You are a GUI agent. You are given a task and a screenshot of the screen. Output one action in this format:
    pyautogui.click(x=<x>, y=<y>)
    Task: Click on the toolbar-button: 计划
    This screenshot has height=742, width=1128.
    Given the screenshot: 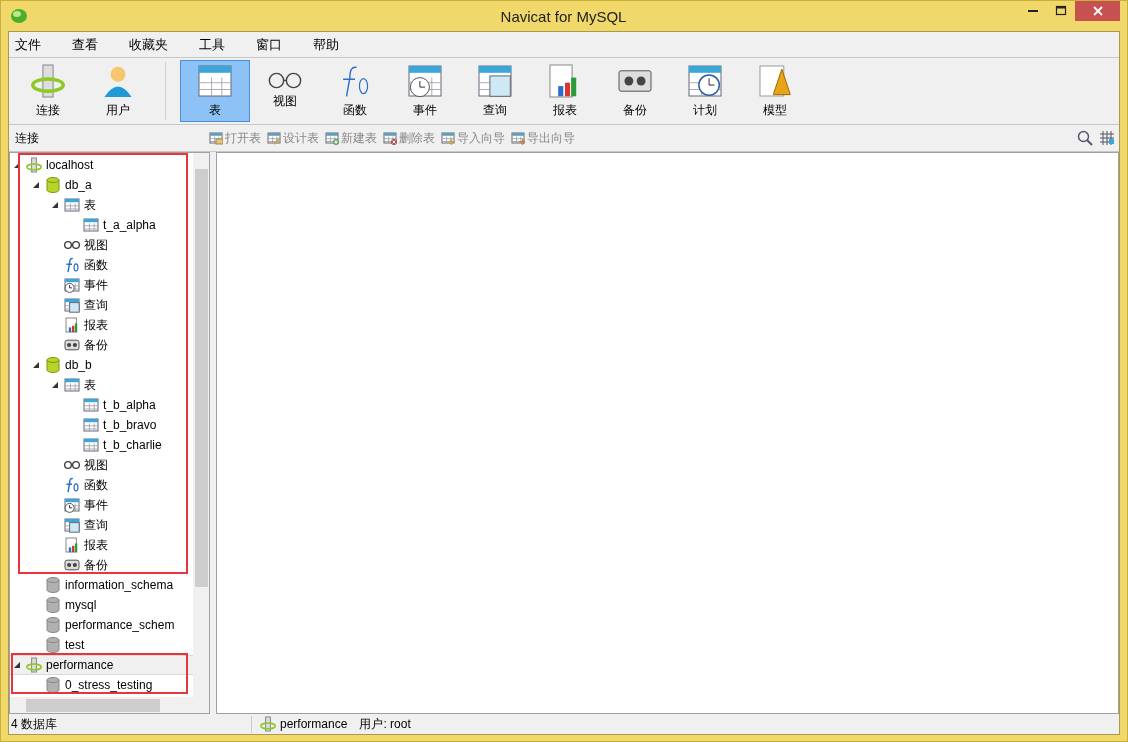 What is the action you would take?
    pyautogui.click(x=705, y=91)
    